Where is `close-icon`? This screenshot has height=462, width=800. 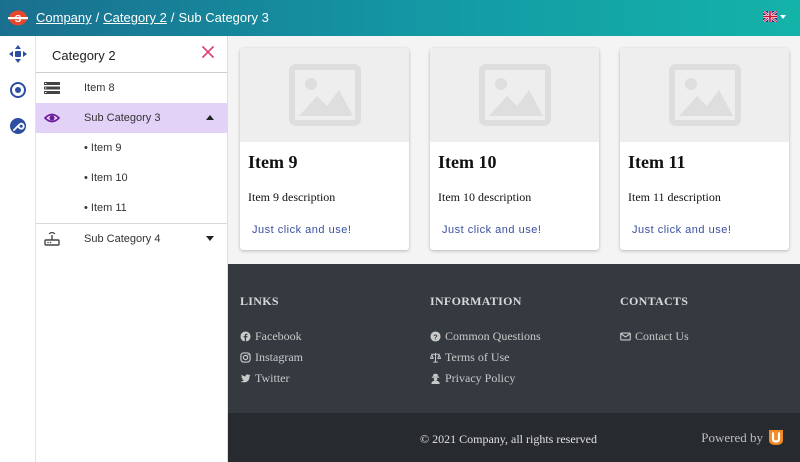 close-icon is located at coordinates (208, 52).